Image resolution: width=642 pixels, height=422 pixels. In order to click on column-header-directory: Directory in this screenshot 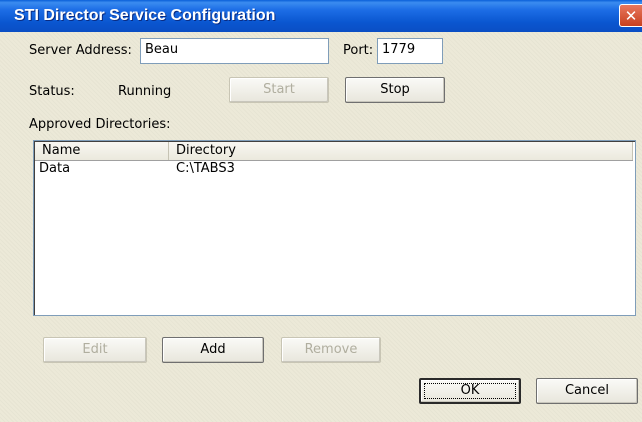, I will do `click(401, 151)`.